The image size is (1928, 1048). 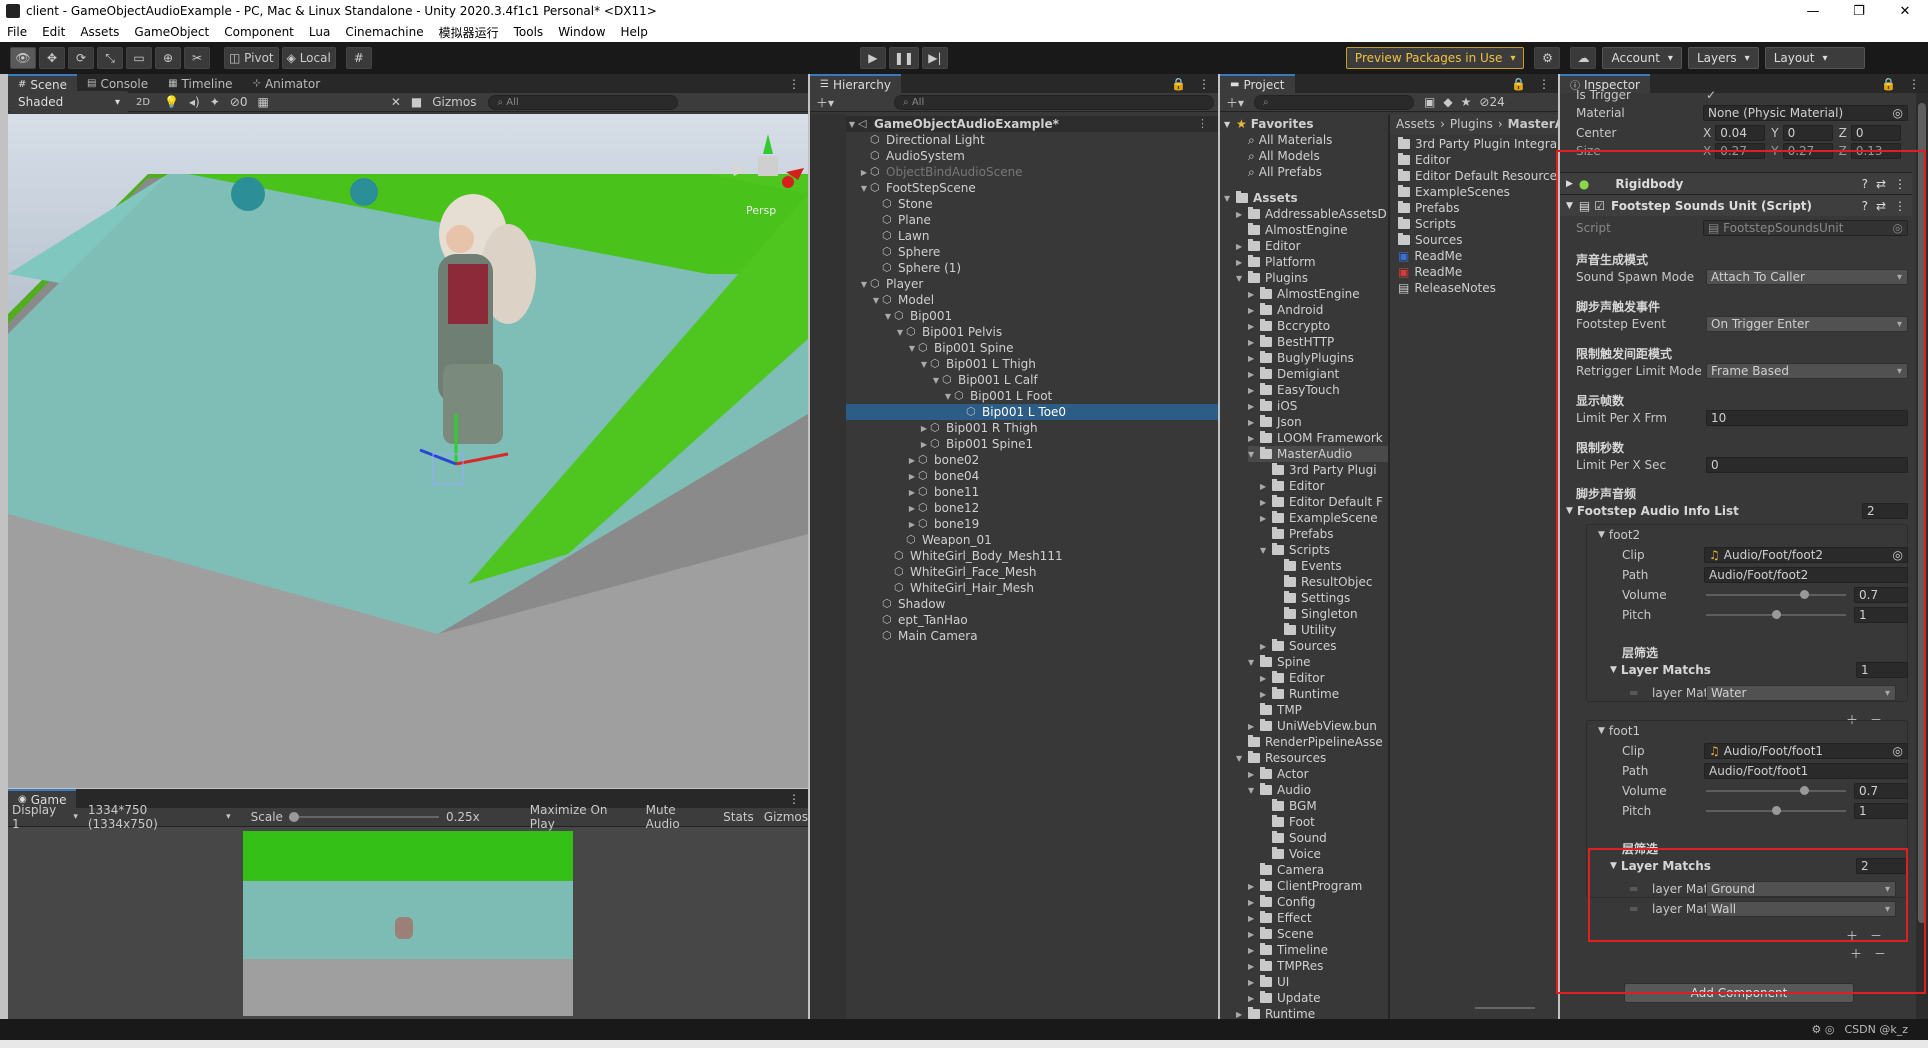 I want to click on rotate-tool-icon: ⟳, so click(x=81, y=58).